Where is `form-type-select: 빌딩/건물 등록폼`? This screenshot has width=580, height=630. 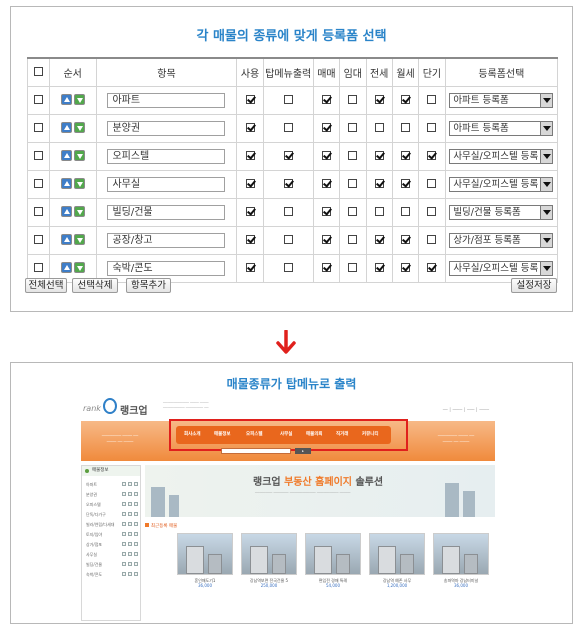
form-type-select: 빌딩/건물 등록폼 is located at coordinates (501, 212).